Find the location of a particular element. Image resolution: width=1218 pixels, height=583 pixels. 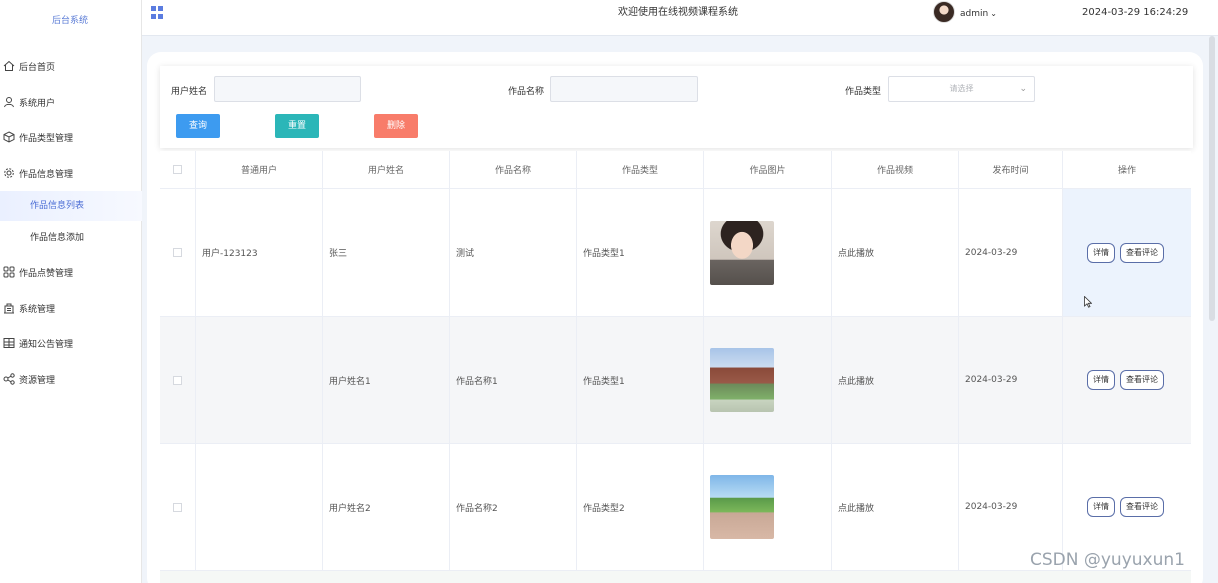

sidebar-item-label: 系统用户 is located at coordinates (37, 103).